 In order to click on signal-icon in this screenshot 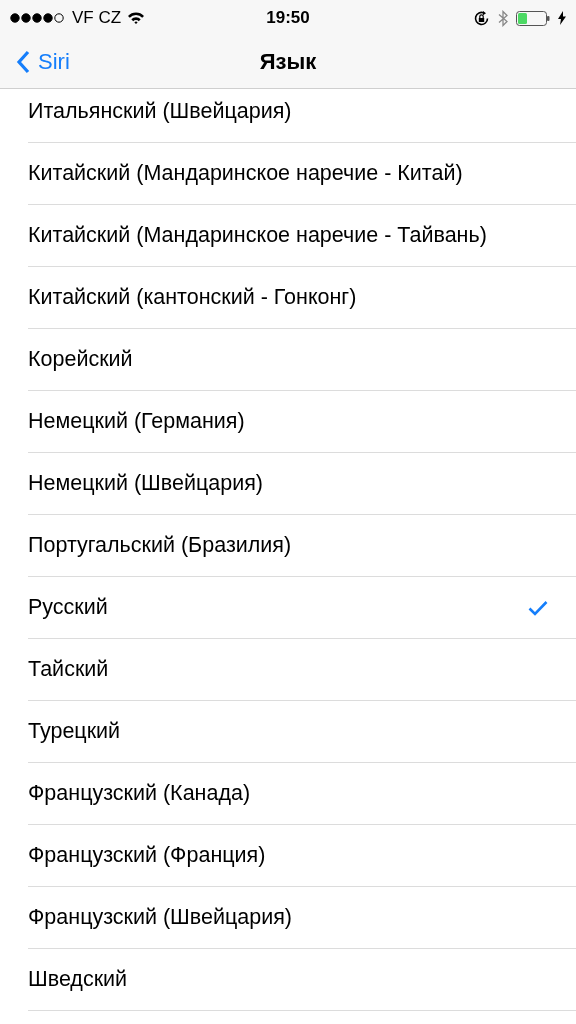, I will do `click(38, 18)`.